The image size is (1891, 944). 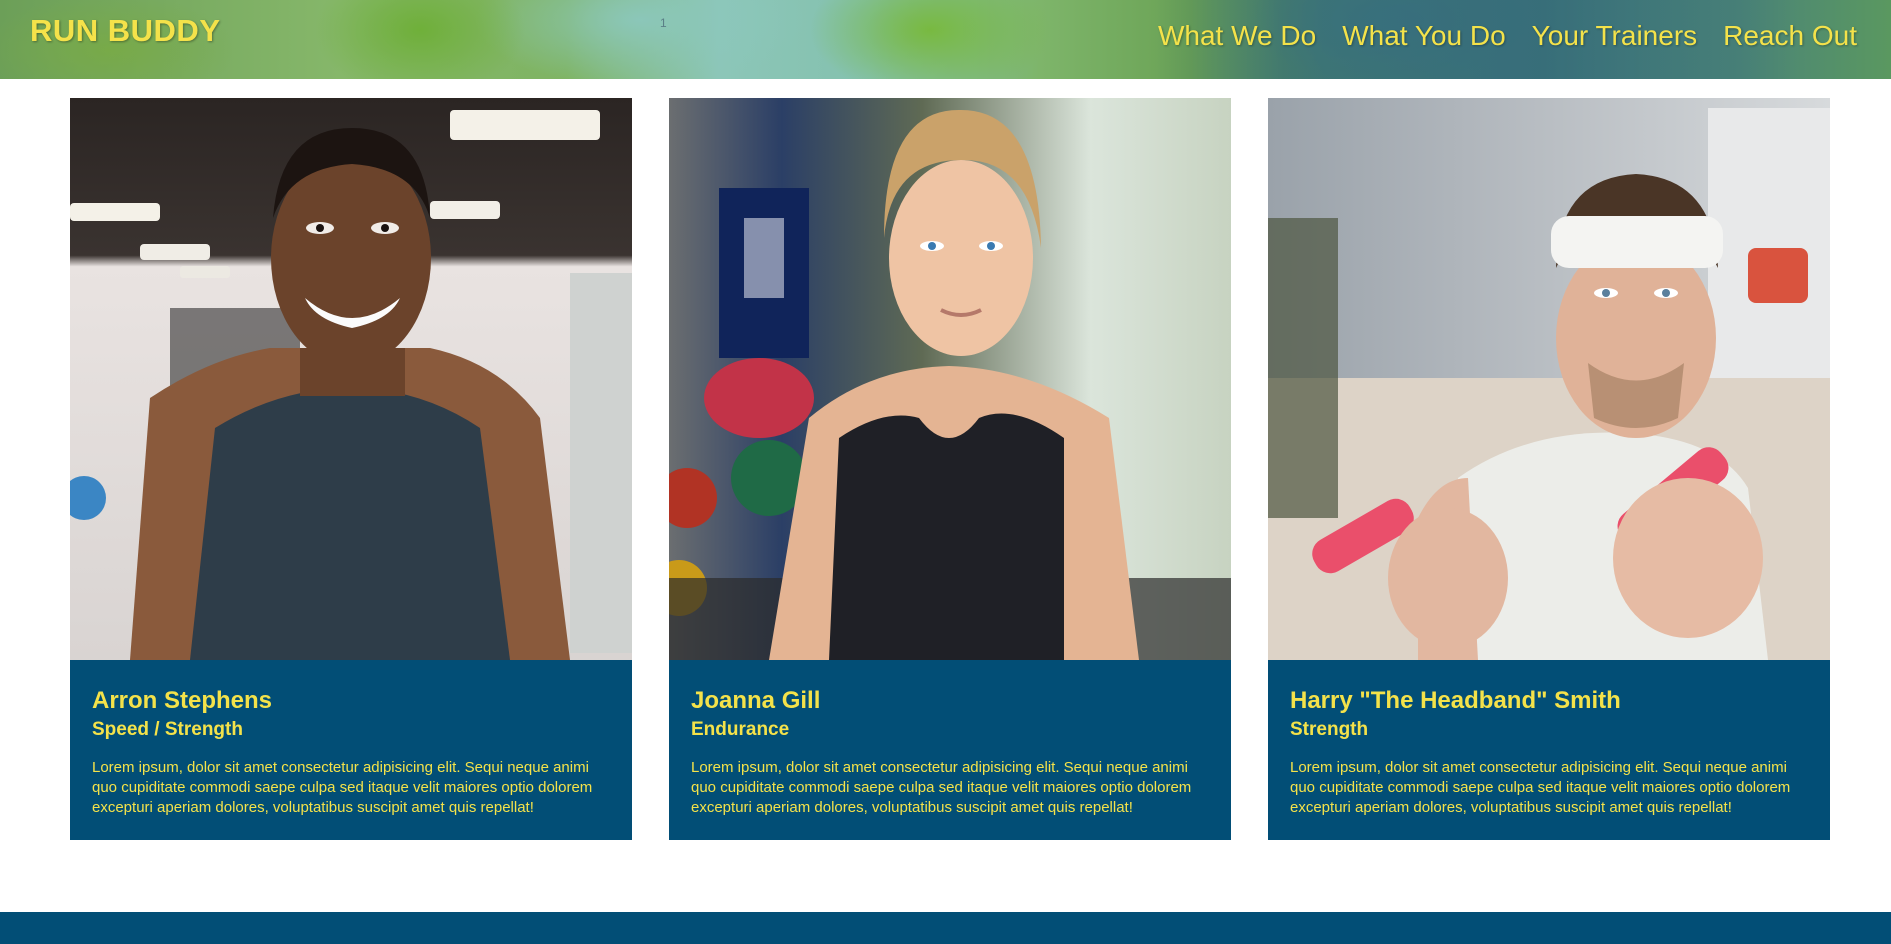 I want to click on brand-logo: RUN BUDDY, so click(x=125, y=31).